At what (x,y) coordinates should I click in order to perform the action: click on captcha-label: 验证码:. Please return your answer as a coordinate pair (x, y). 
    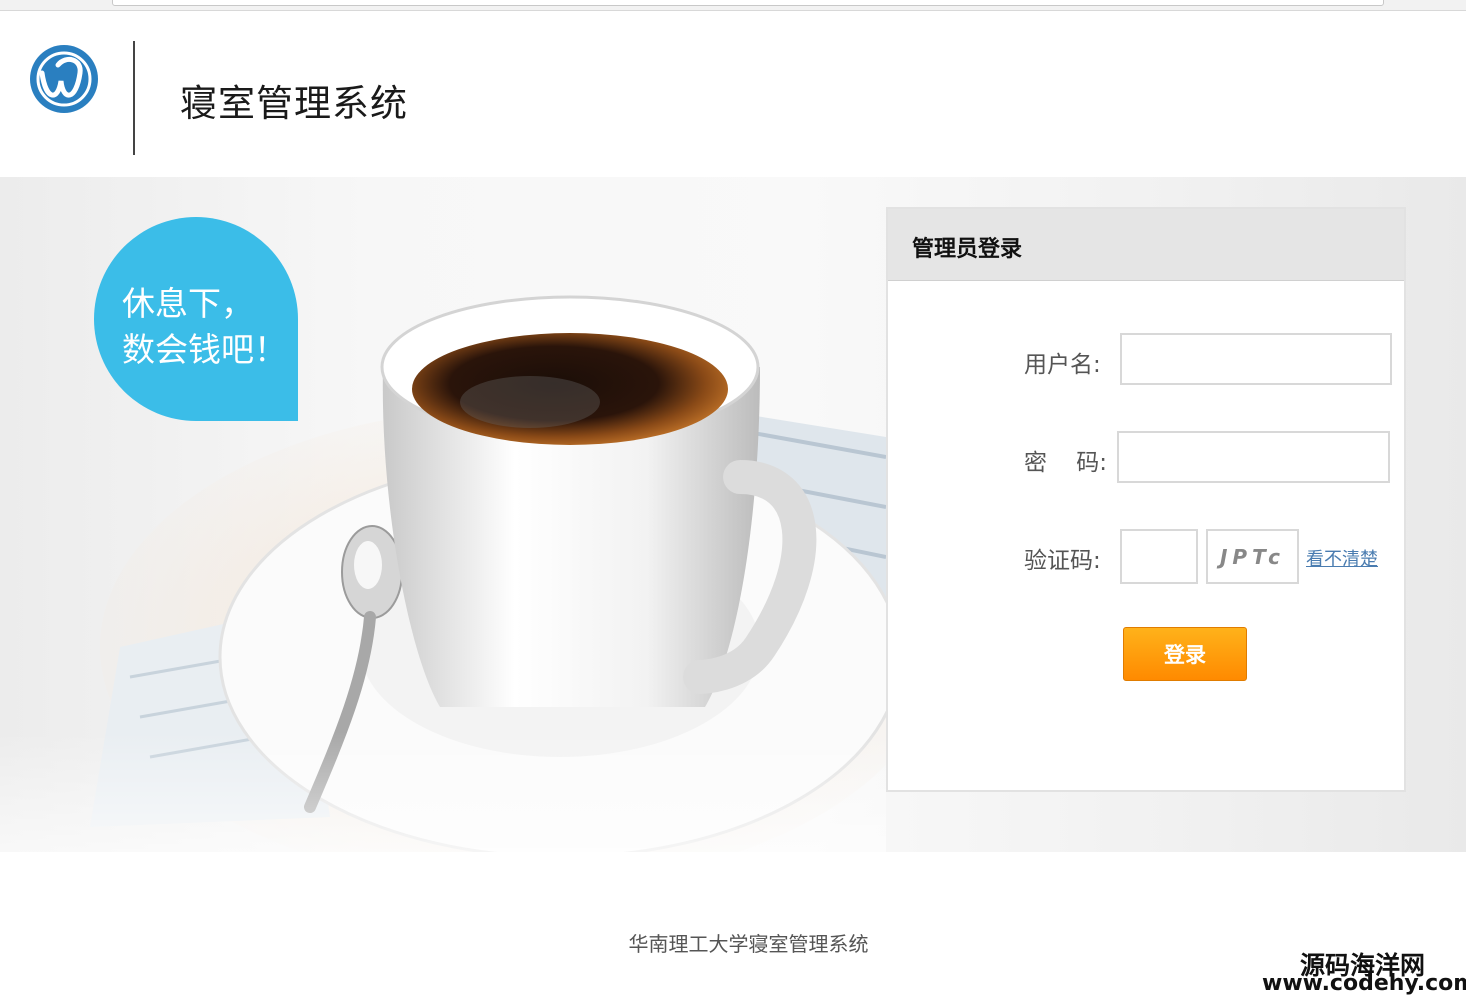
    Looking at the image, I should click on (1062, 561).